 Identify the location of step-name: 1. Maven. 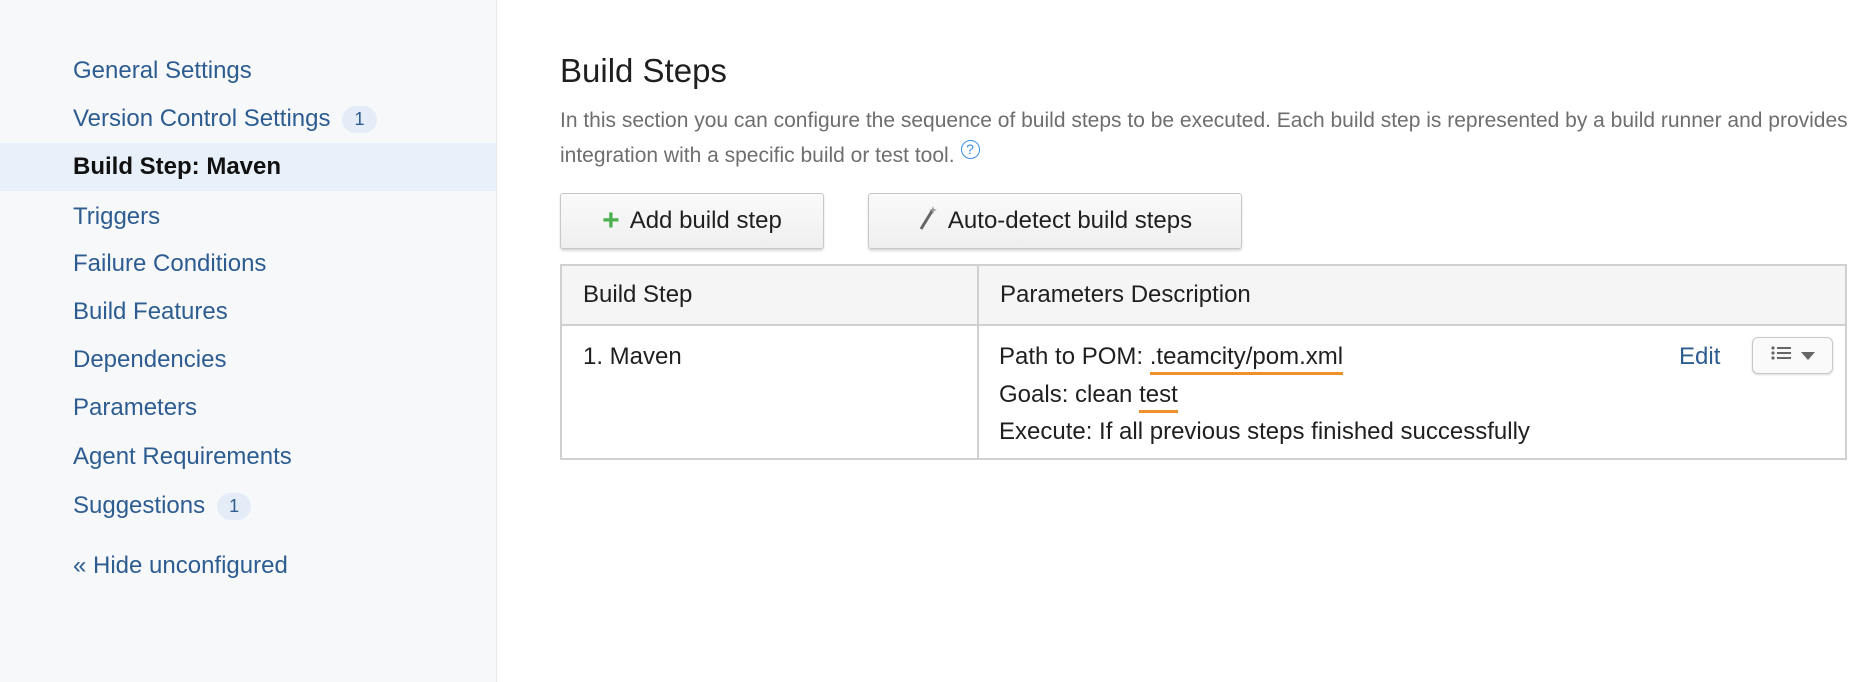
(632, 356).